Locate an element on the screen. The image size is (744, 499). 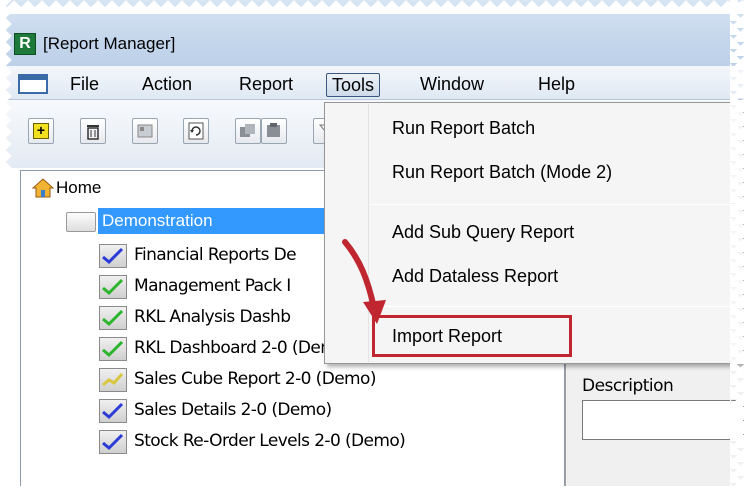
menu-action: Action is located at coordinates (167, 85).